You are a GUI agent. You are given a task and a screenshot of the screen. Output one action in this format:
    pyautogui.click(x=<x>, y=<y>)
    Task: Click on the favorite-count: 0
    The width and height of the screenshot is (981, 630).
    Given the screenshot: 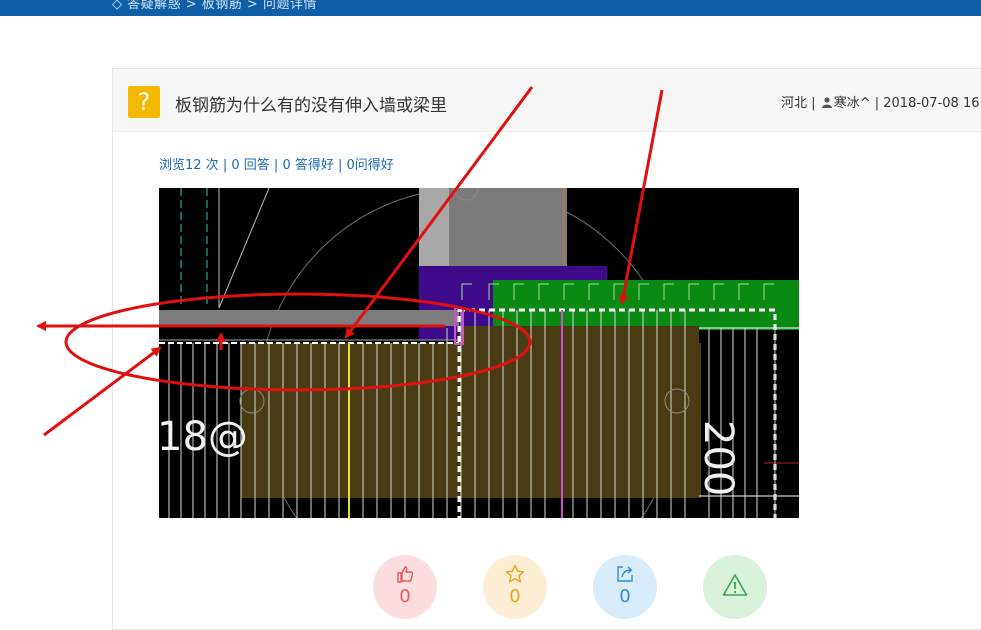 What is the action you would take?
    pyautogui.click(x=515, y=596)
    